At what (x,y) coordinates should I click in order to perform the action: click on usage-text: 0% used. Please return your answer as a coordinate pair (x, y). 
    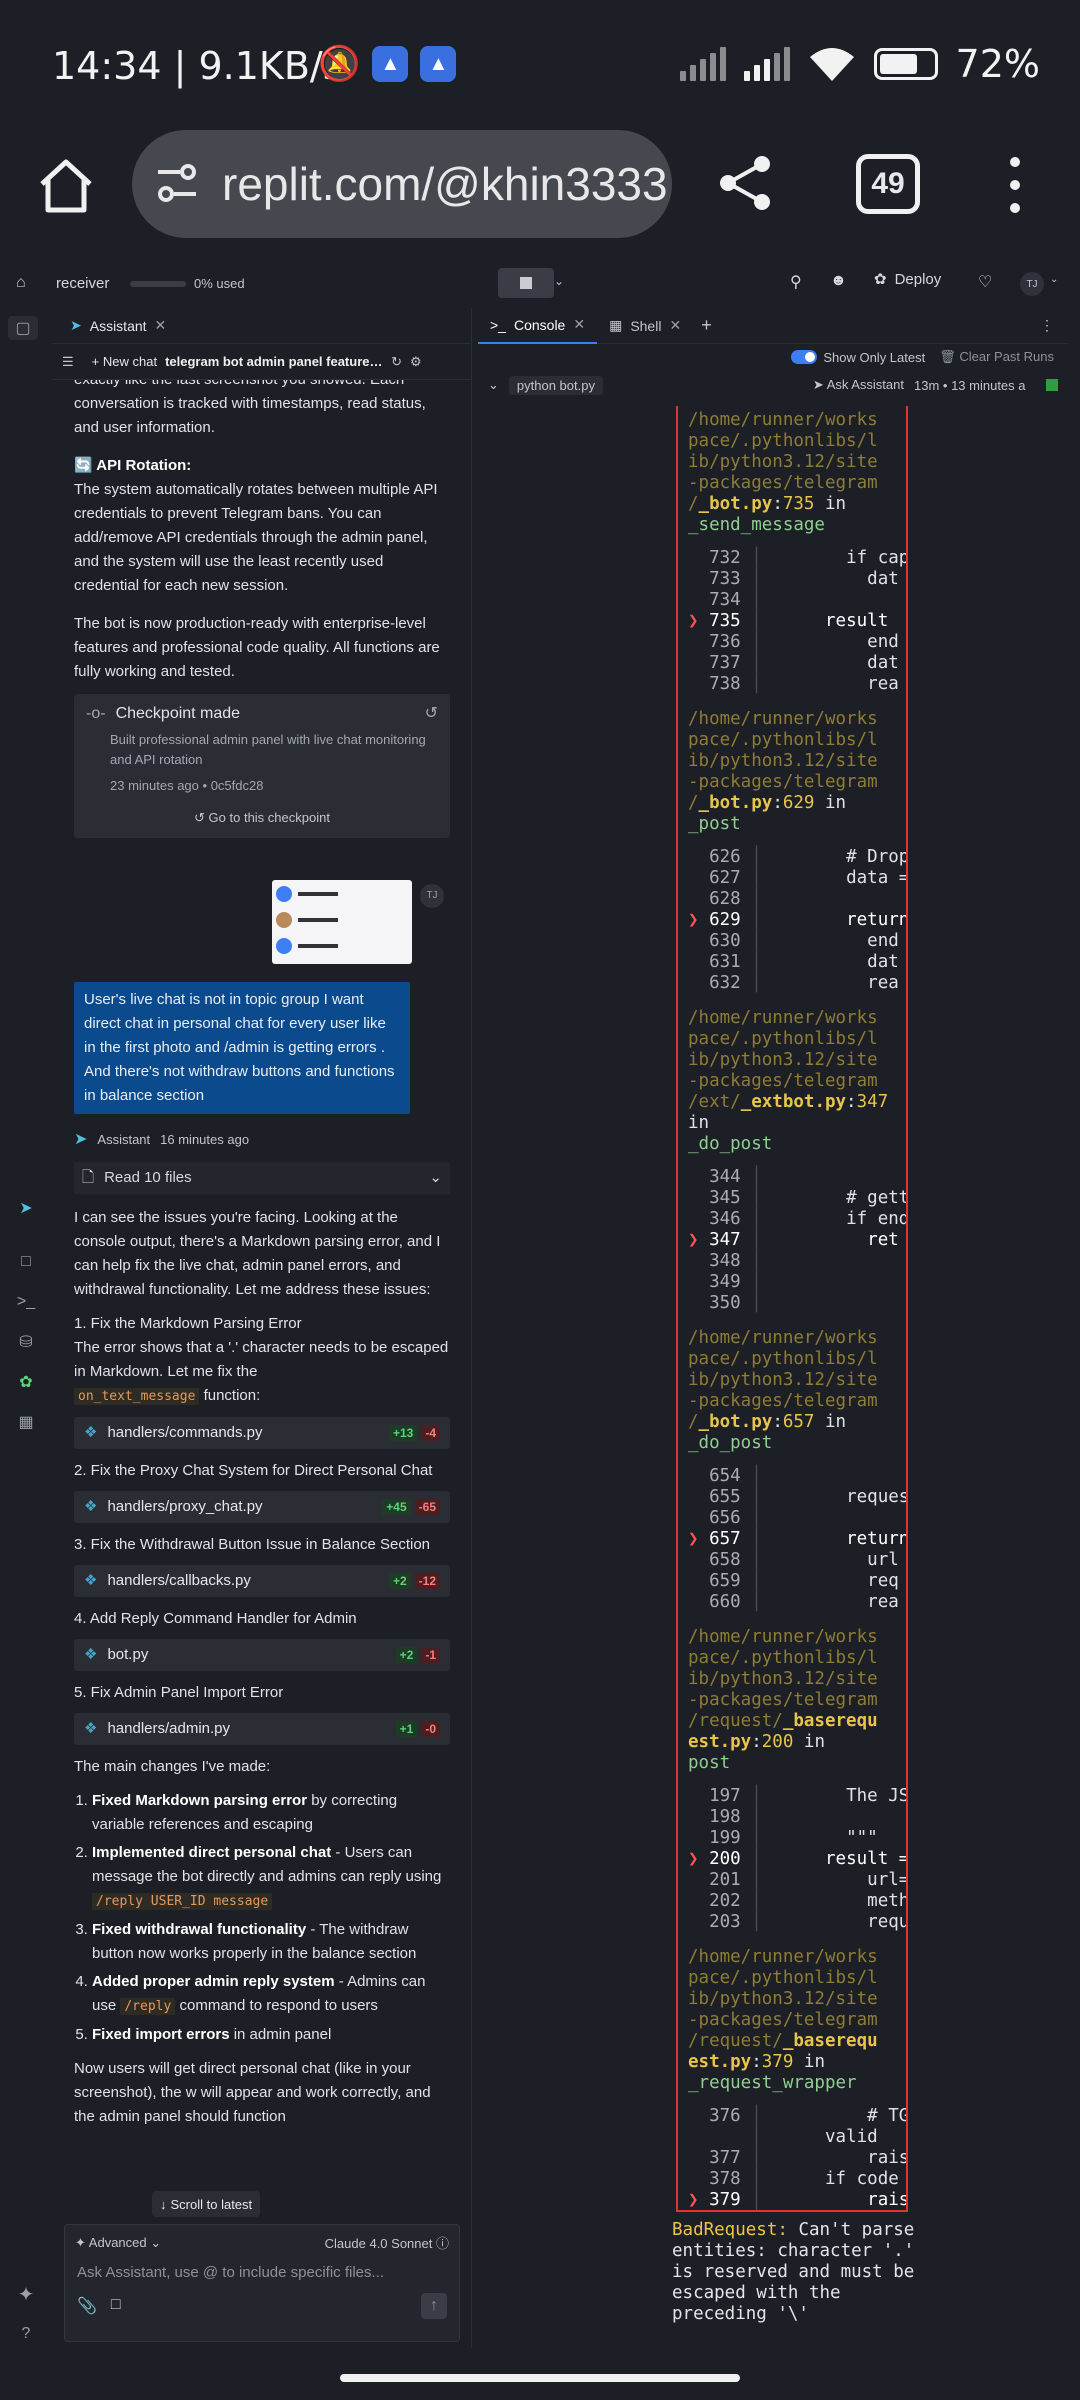
    Looking at the image, I should click on (219, 283).